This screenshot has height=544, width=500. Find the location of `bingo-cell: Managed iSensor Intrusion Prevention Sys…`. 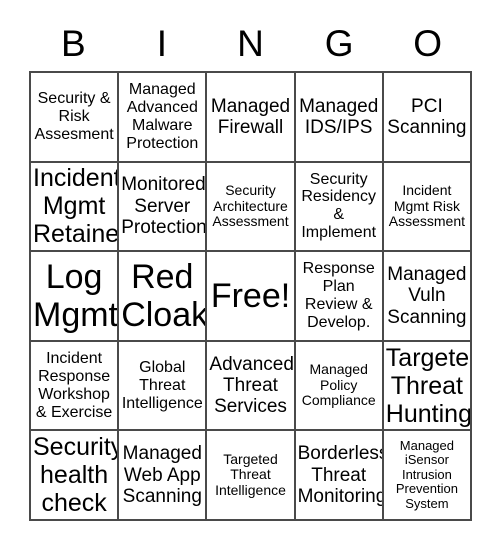

bingo-cell: Managed iSensor Intrusion Prevention Sys… is located at coordinates (427, 476).